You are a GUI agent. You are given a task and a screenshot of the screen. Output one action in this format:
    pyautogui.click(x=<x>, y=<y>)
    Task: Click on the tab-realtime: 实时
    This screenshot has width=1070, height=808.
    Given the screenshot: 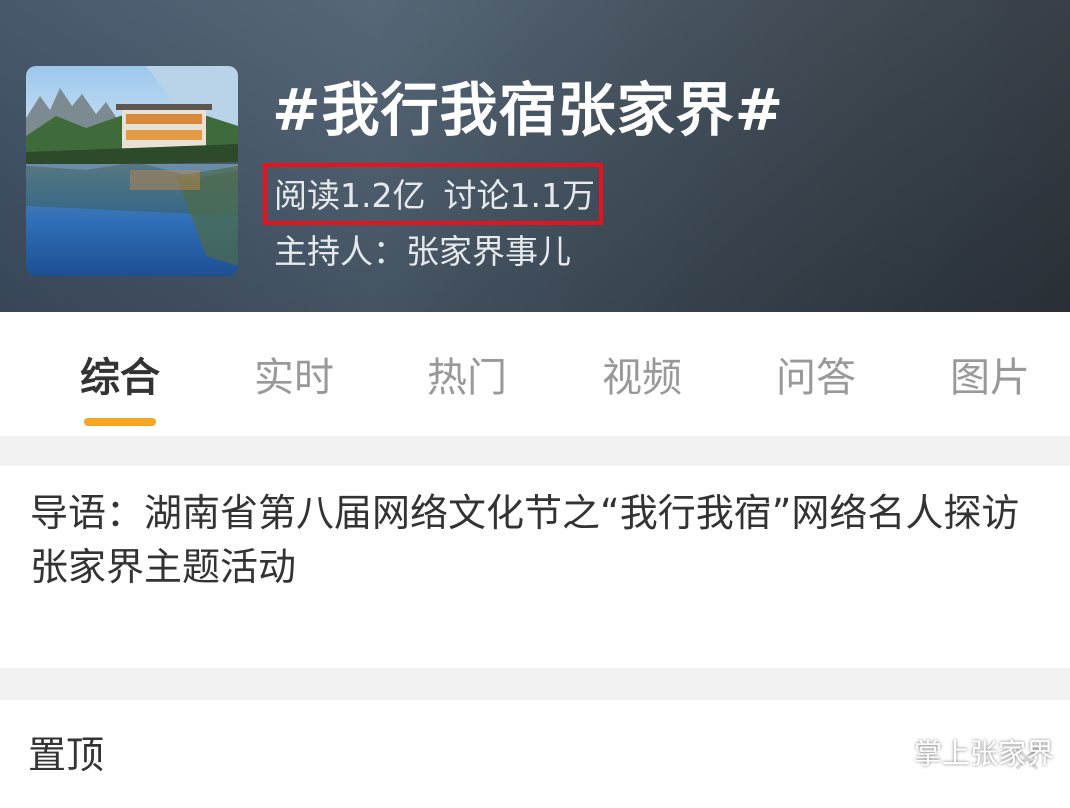 What is the action you would take?
    pyautogui.click(x=294, y=378)
    